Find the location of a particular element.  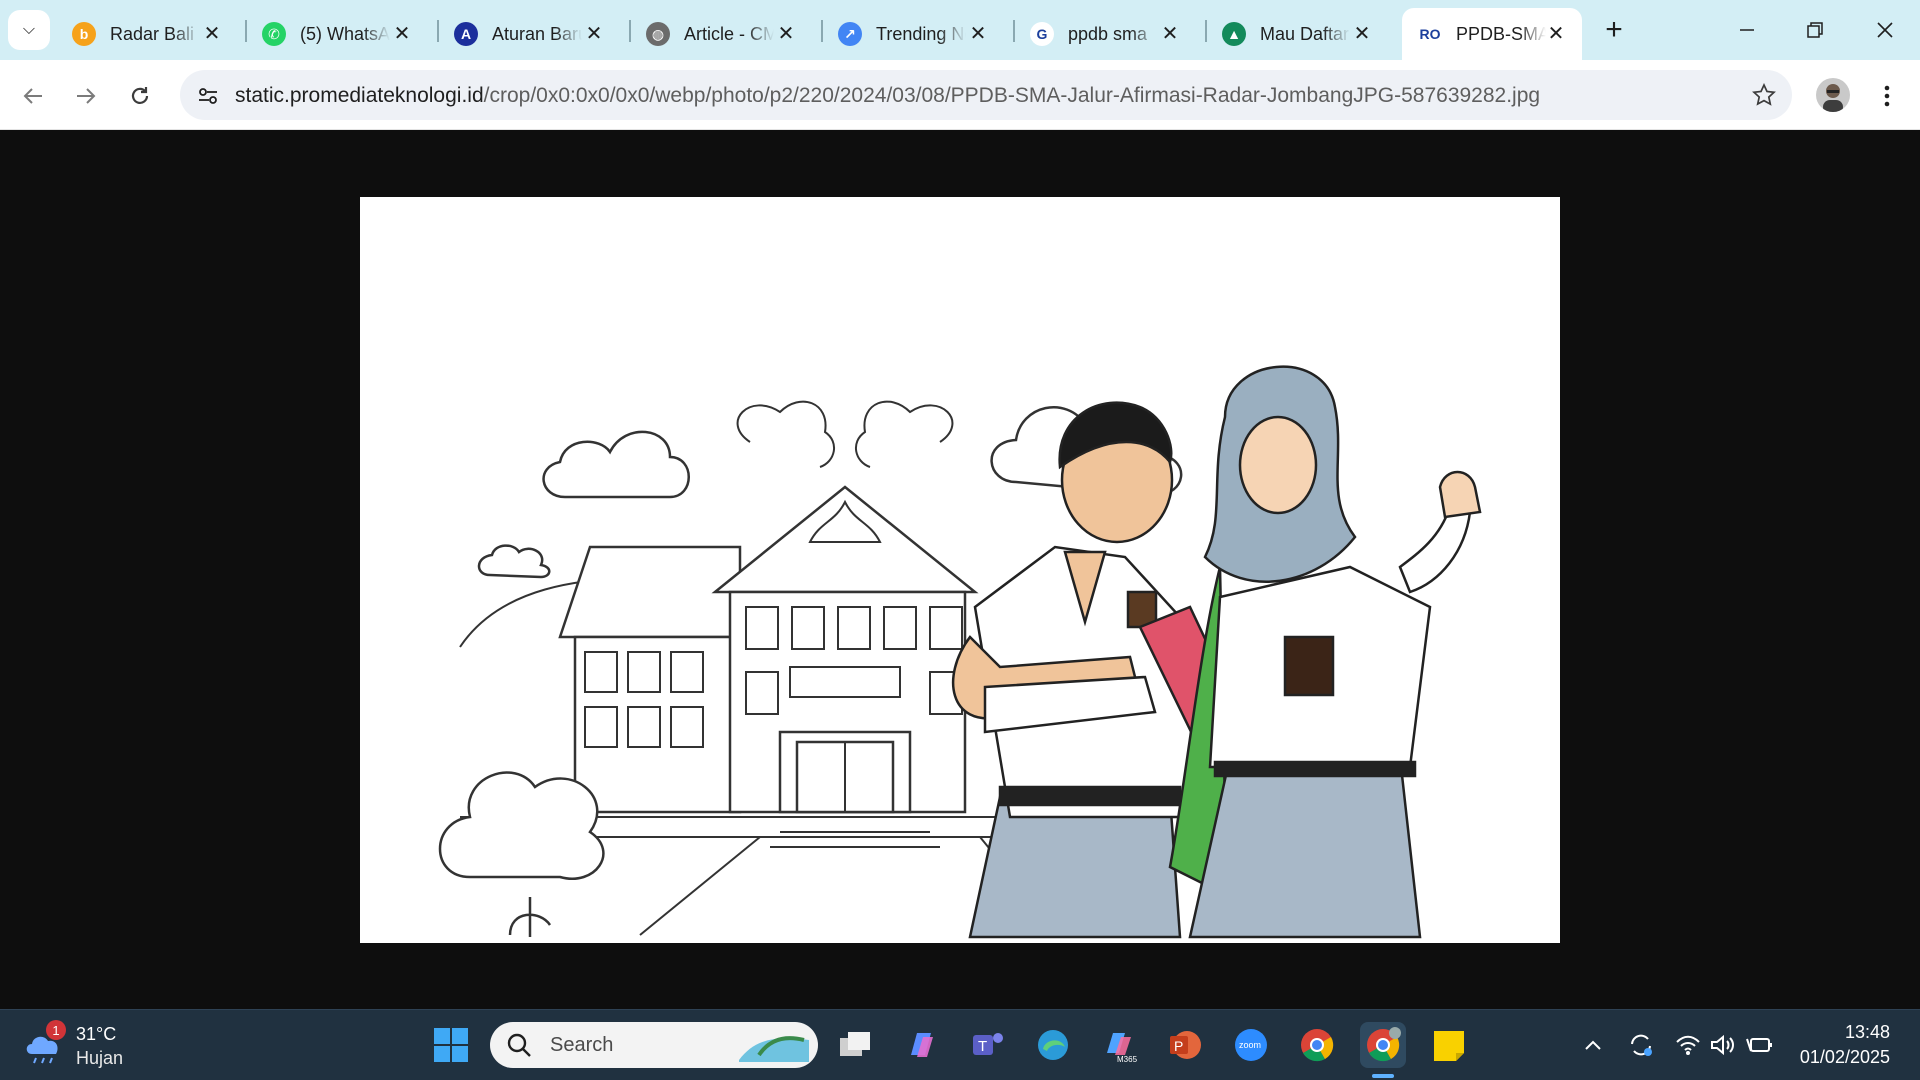

chrome-icon is located at coordinates (1317, 1045).